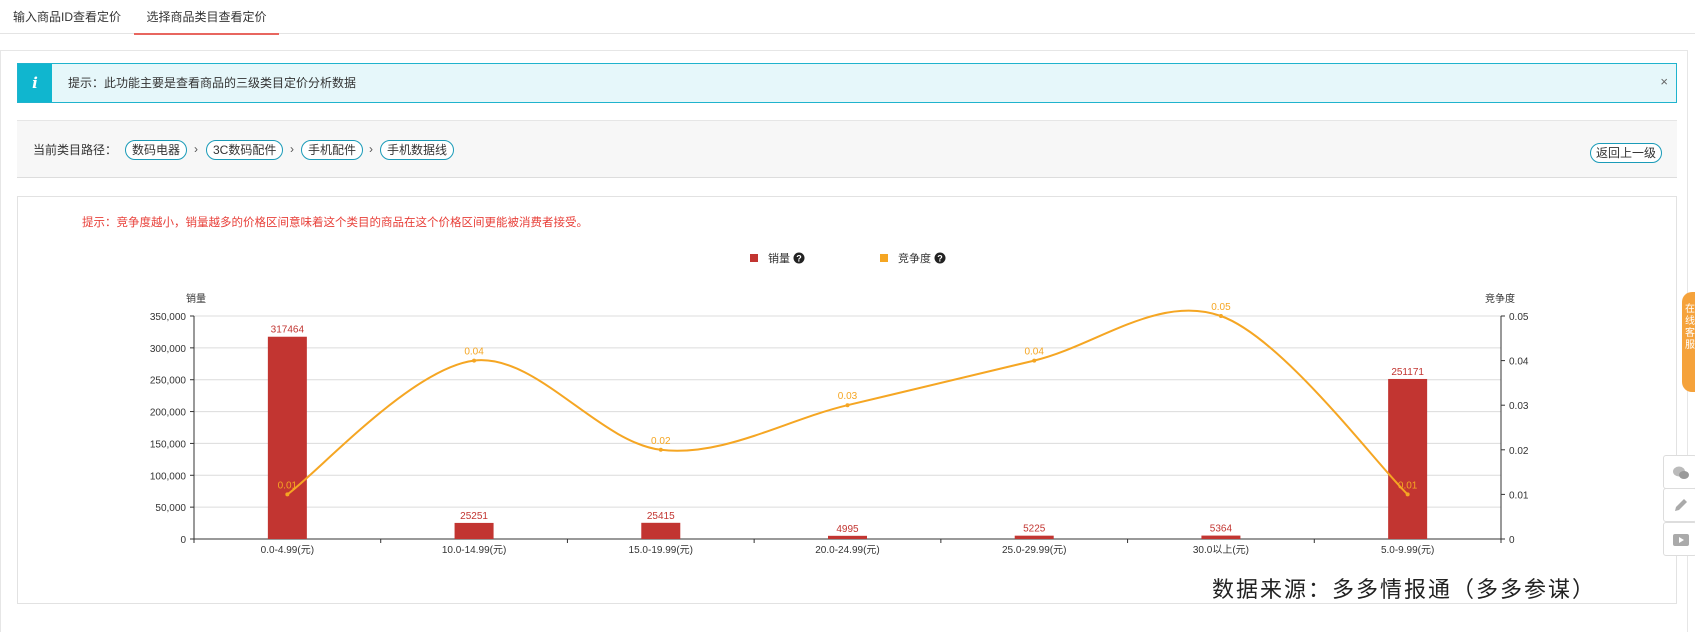 The height and width of the screenshot is (632, 1695). Describe the element at coordinates (847, 550) in the screenshot. I see `x-tick-label: 20.0-24.99(元)` at that location.